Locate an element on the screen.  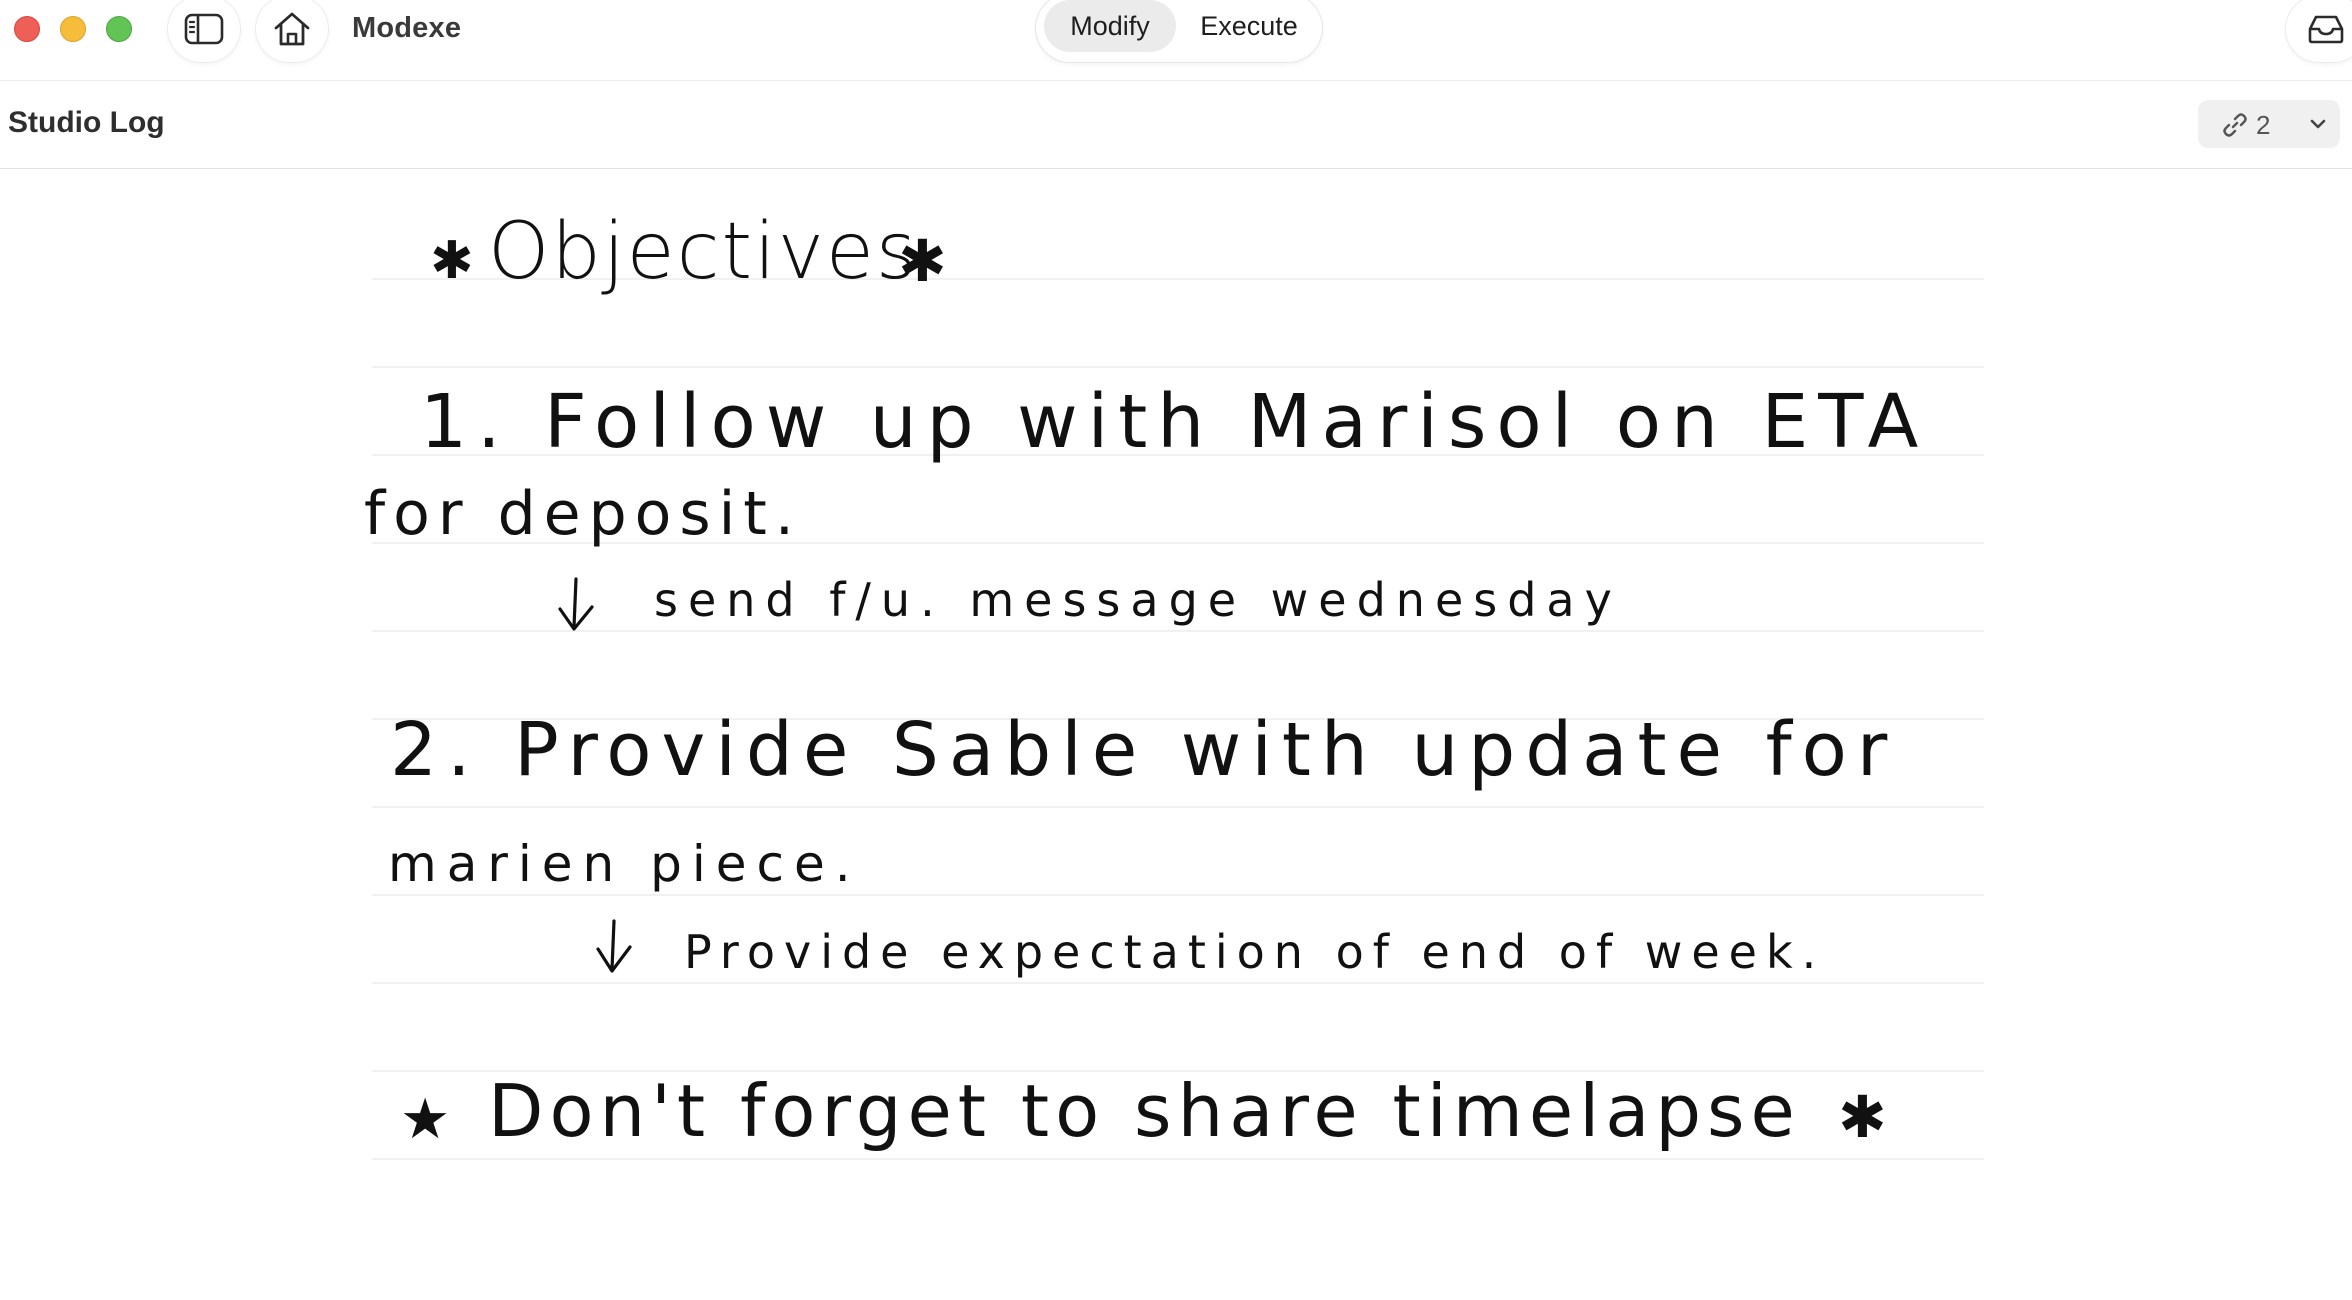
document-title: Studio Log is located at coordinates (86, 123).